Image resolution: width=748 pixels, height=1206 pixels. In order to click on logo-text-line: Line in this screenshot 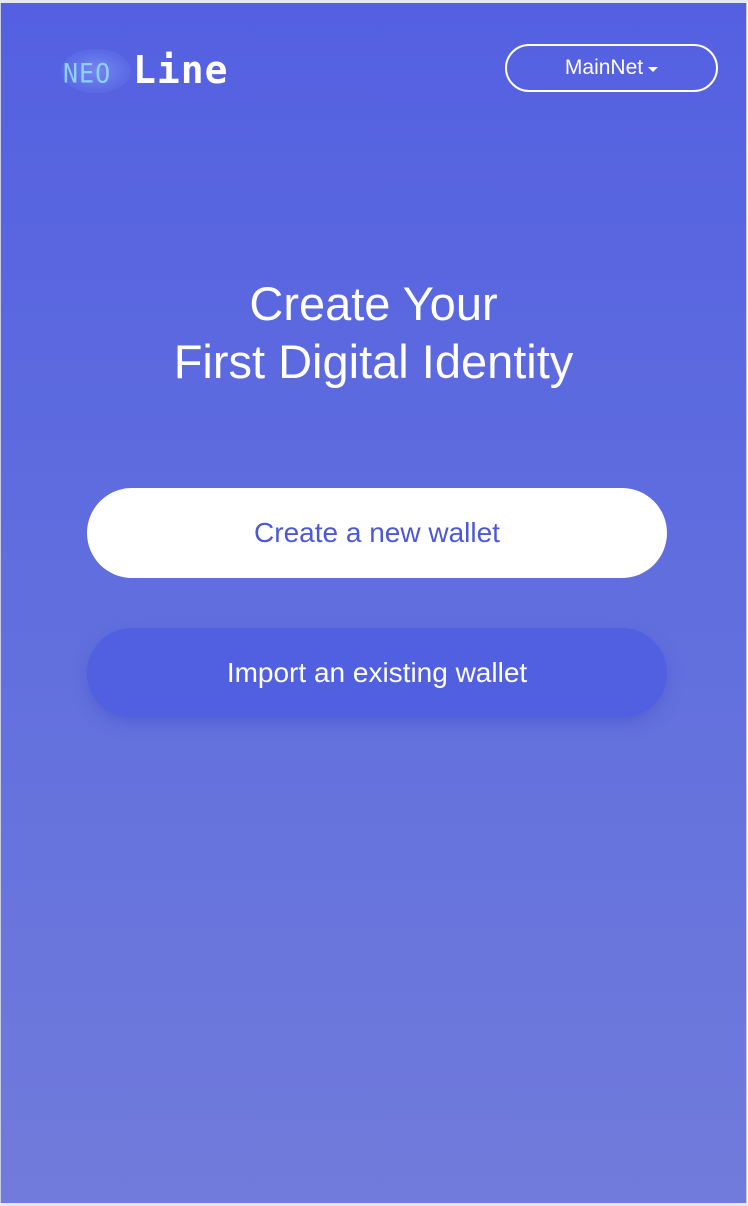, I will do `click(181, 70)`.